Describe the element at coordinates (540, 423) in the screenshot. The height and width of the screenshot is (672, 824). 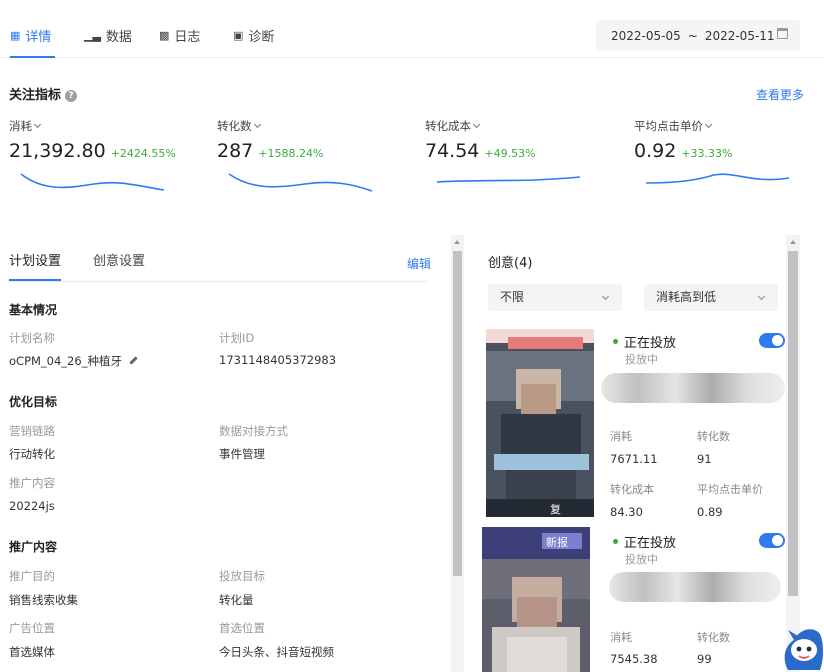
I see `creative-thumbnail: 复` at that location.